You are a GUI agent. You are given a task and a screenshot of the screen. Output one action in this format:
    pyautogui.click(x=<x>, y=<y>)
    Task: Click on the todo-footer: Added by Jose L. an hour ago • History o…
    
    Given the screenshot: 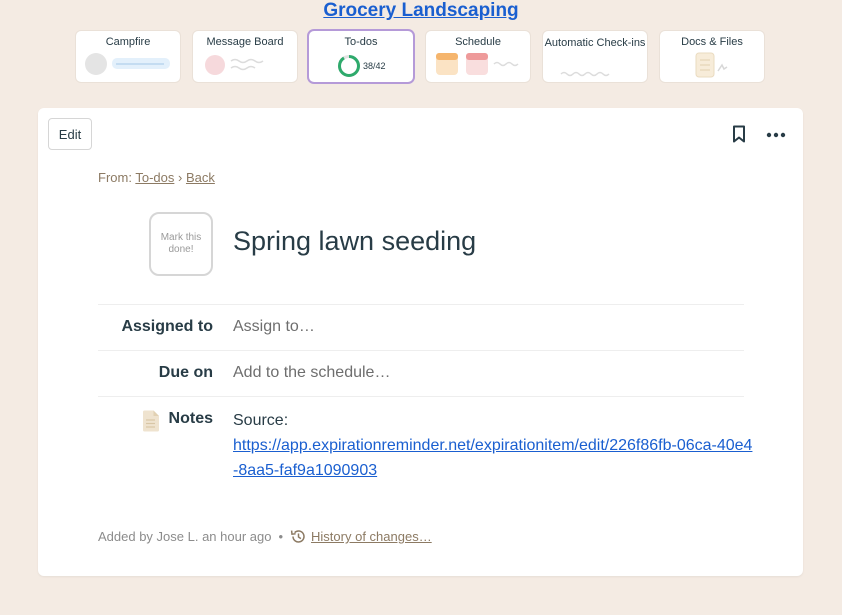 What is the action you would take?
    pyautogui.click(x=265, y=536)
    